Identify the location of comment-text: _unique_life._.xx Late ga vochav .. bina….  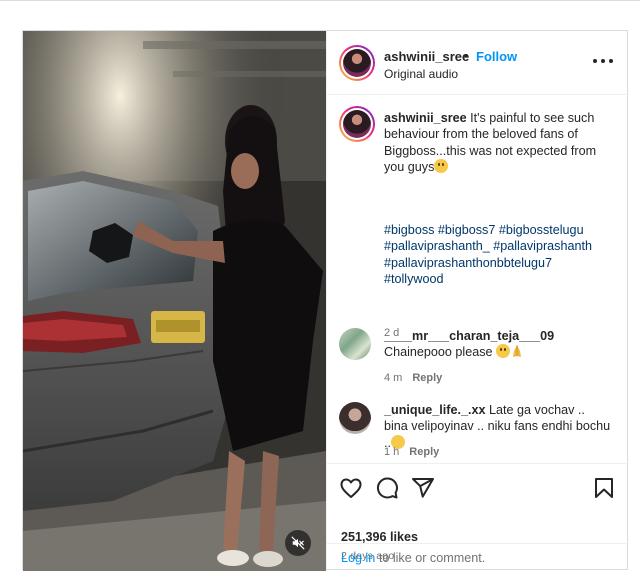
(497, 426).